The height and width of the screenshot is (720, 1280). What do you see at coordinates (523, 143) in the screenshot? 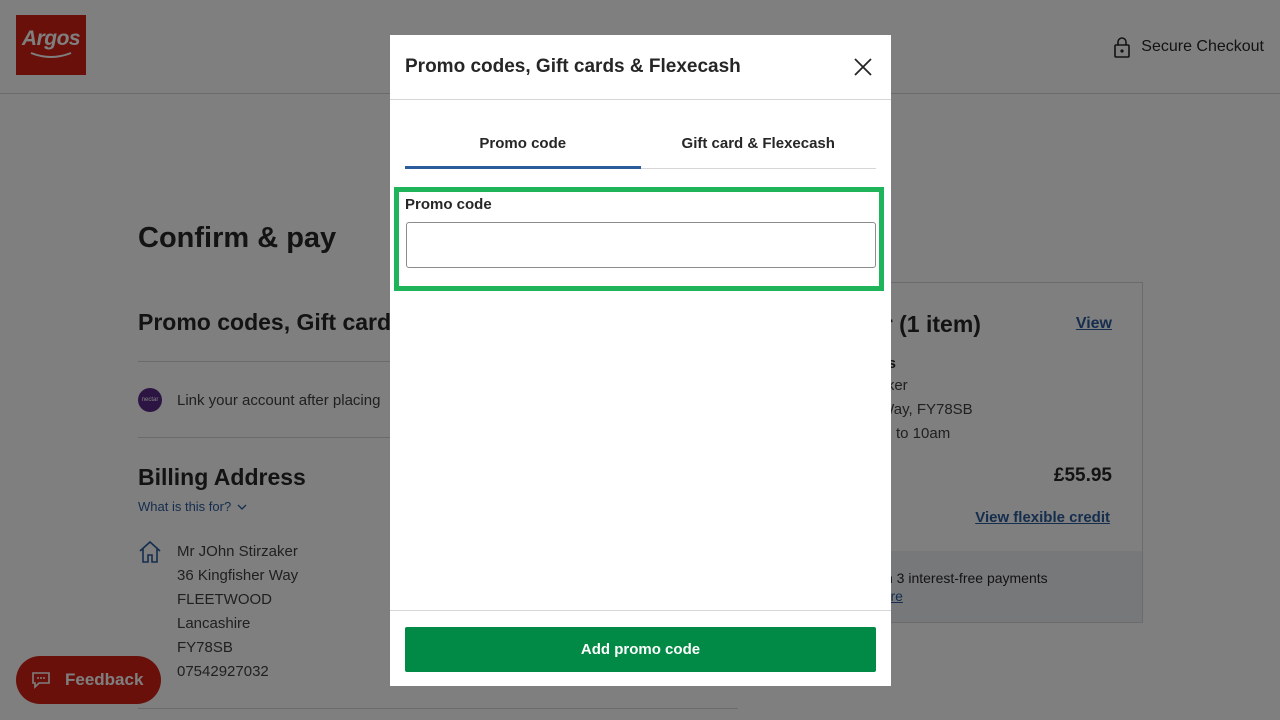
I see `tab-promo-code: Promo code` at bounding box center [523, 143].